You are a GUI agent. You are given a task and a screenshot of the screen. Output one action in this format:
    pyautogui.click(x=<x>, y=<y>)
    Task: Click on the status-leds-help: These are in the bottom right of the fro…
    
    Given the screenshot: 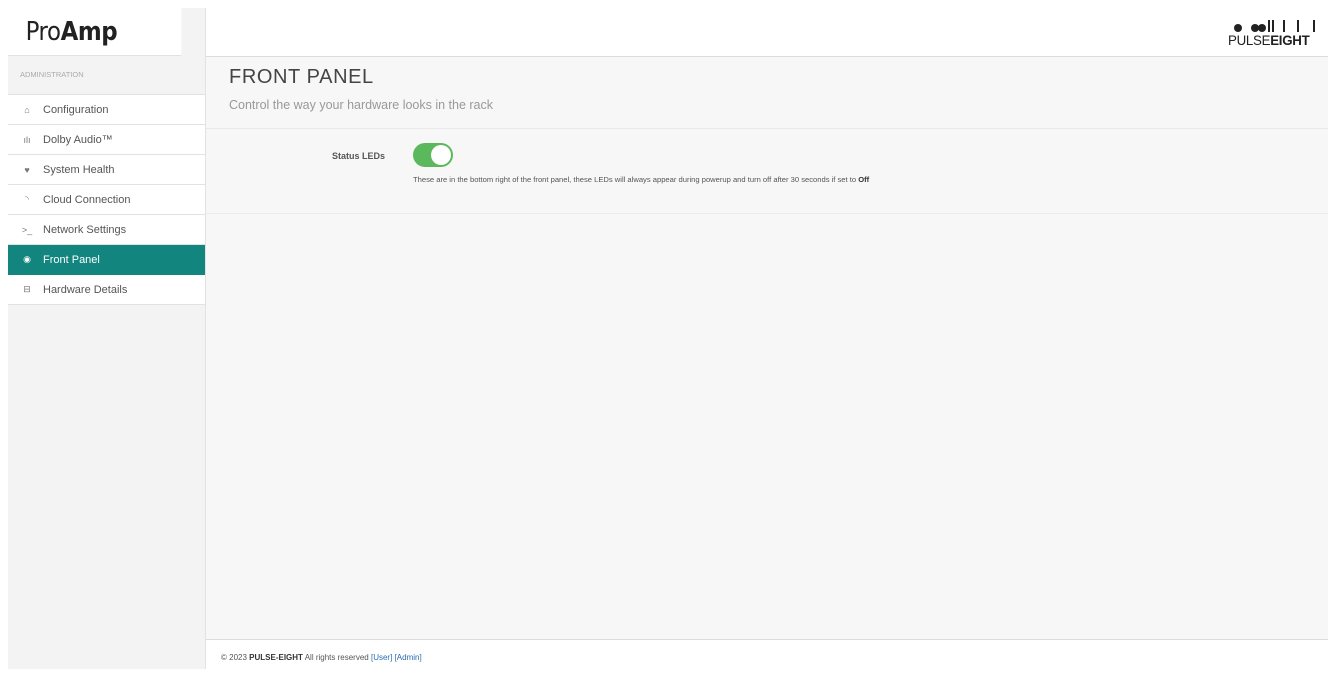 What is the action you would take?
    pyautogui.click(x=641, y=179)
    